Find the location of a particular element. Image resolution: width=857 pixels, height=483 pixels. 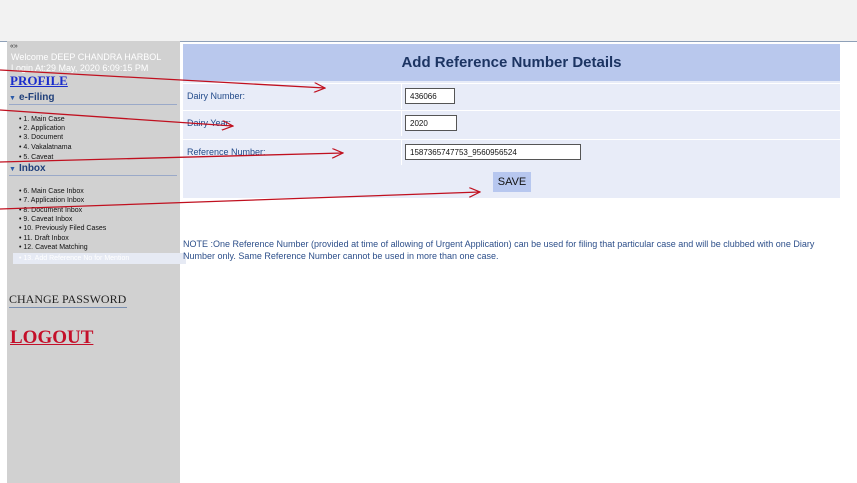

annotation-arrow-diary-year is located at coordinates (116, 117).